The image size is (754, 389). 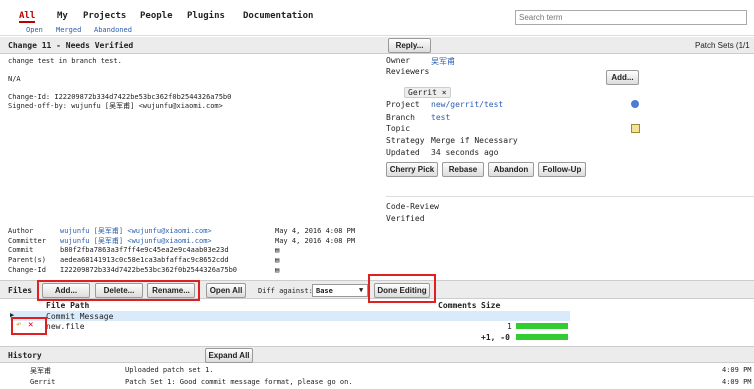 I want to click on owner-value: 吴军甫, so click(x=443, y=61).